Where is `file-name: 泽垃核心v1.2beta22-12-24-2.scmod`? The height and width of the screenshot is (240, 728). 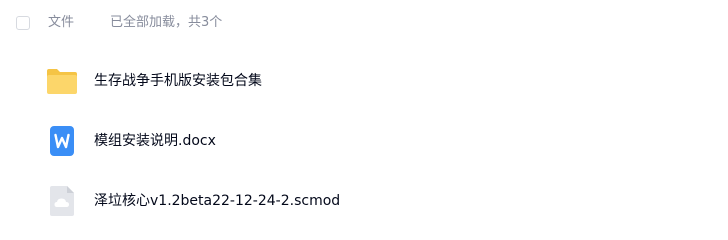 file-name: 泽垃核心v1.2beta22-12-24-2.scmod is located at coordinates (217, 201).